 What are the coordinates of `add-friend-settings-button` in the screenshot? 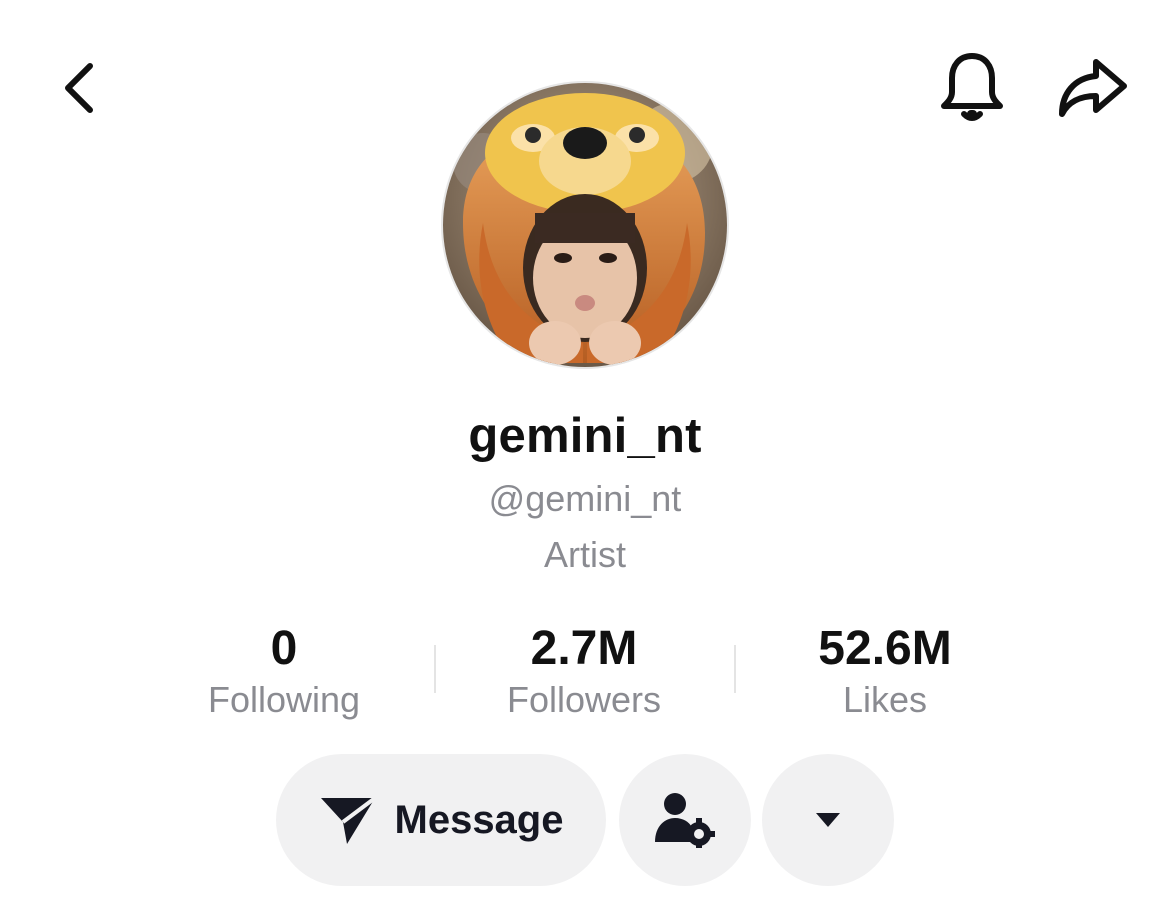 It's located at (685, 820).